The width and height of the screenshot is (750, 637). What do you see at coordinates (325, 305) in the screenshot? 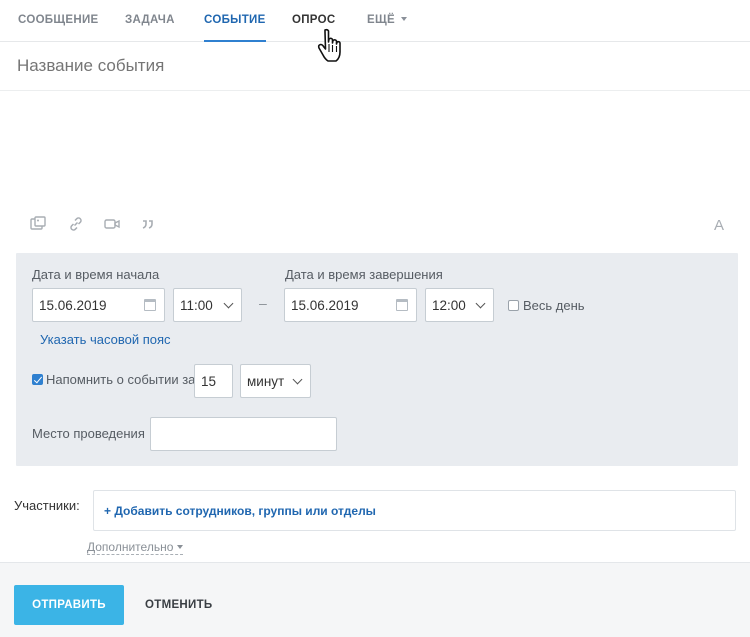
I see `end-date-value: 15.06.2019` at bounding box center [325, 305].